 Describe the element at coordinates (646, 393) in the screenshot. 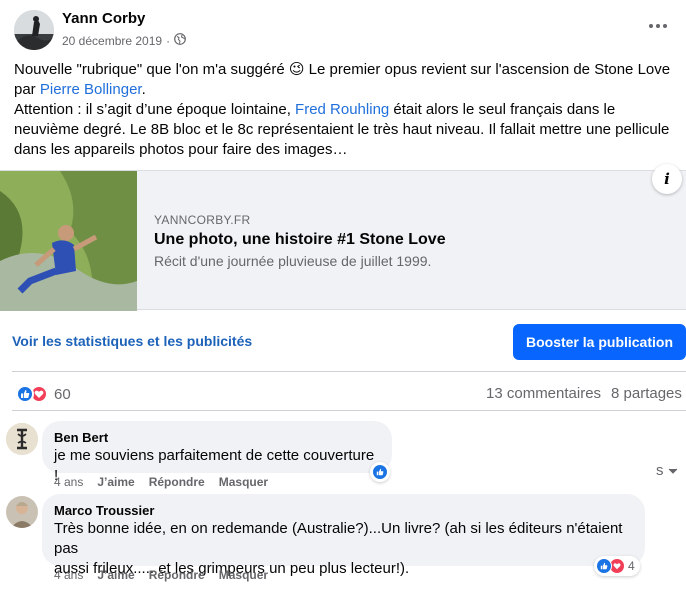

I see `shares-count: 8 partages` at that location.